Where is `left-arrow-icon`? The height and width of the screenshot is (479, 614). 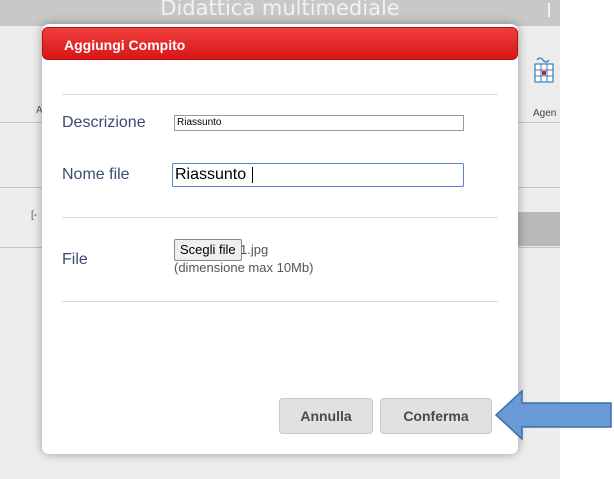 left-arrow-icon is located at coordinates (553, 415).